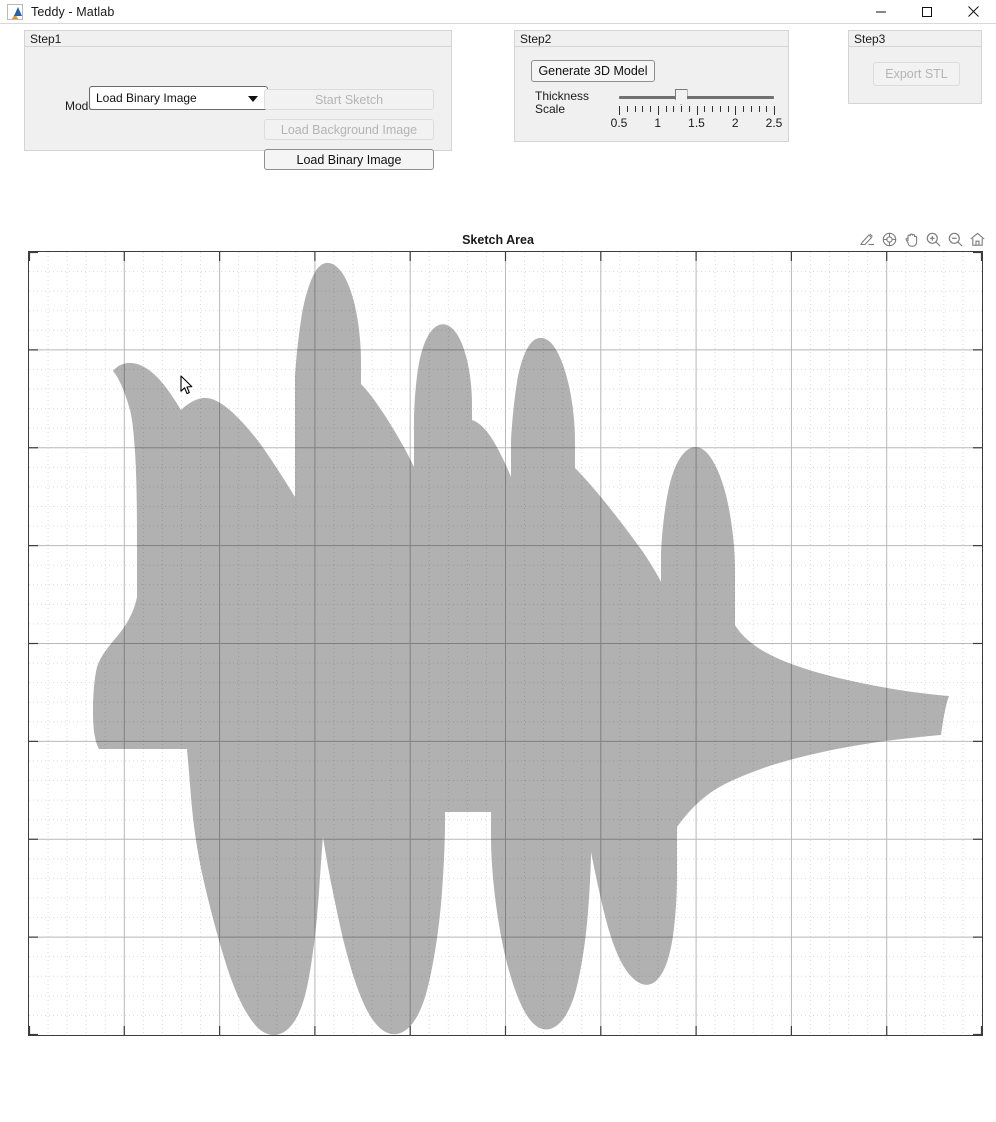  I want to click on thickness-scale-label-line1: Thickness, so click(562, 96).